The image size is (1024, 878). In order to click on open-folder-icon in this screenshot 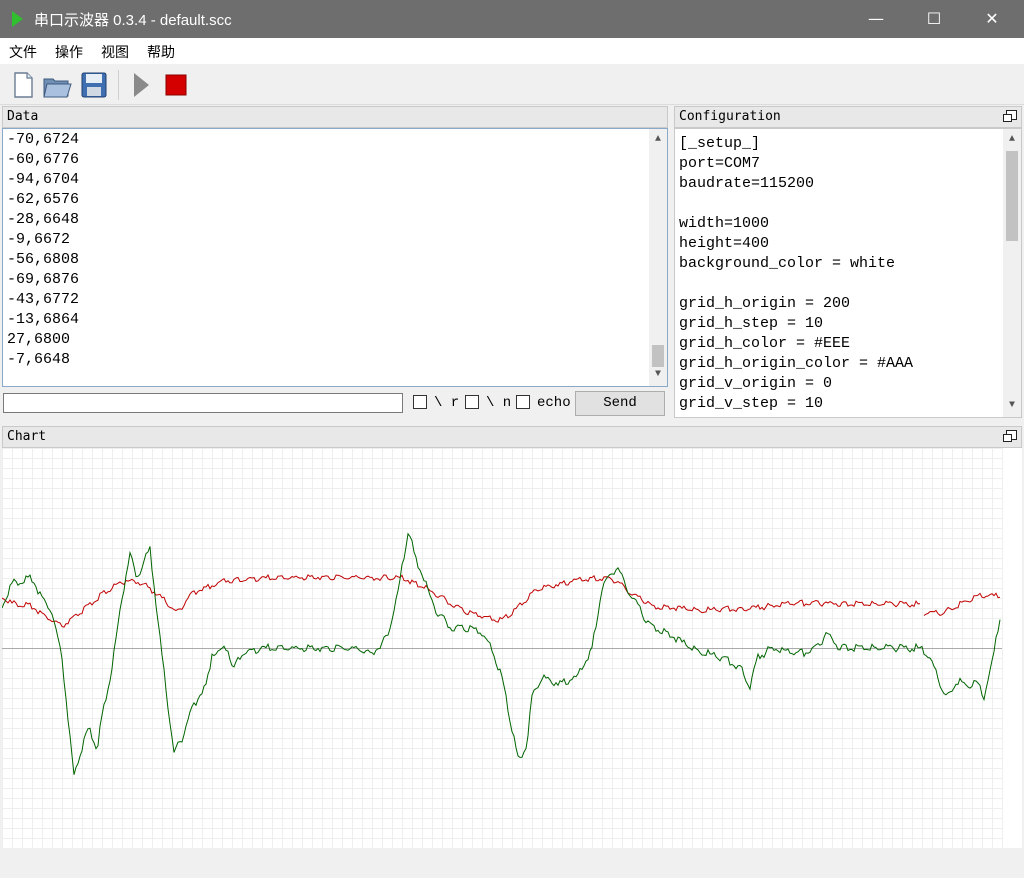, I will do `click(57, 85)`.